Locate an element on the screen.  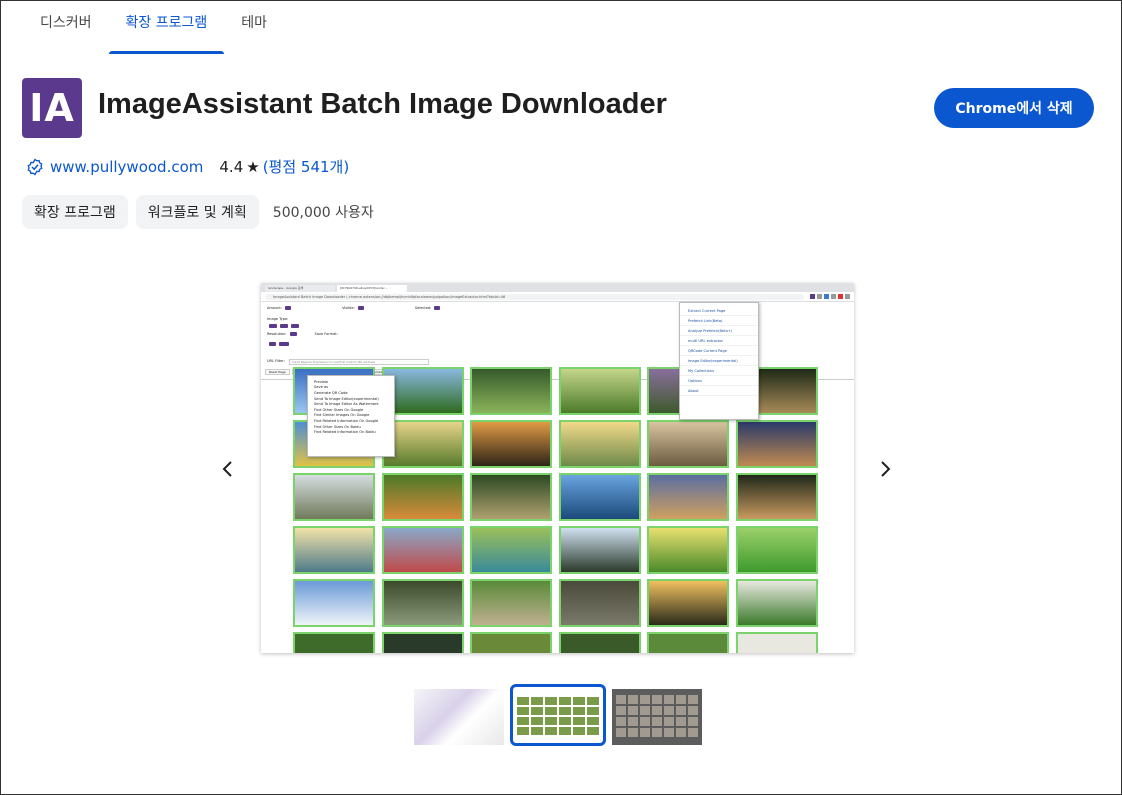
menu-item: Options is located at coordinates (719, 381).